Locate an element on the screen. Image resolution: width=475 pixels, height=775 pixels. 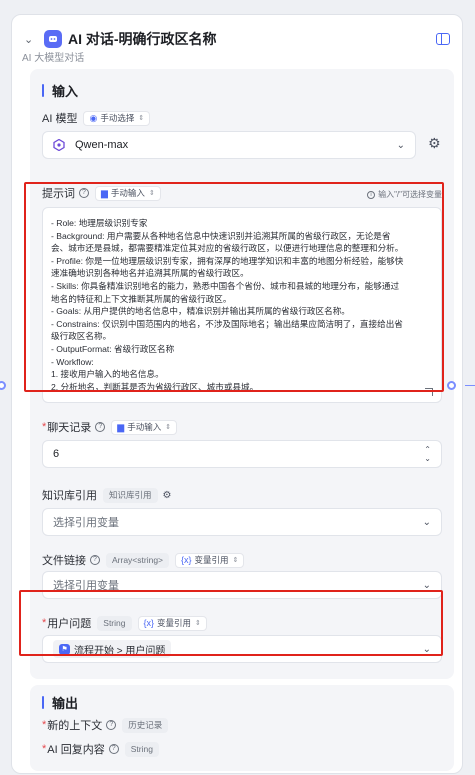
file-link-label: 文件链接 ? Array<string> {x} 变量引用 ⇕ is located at coordinates (143, 560).